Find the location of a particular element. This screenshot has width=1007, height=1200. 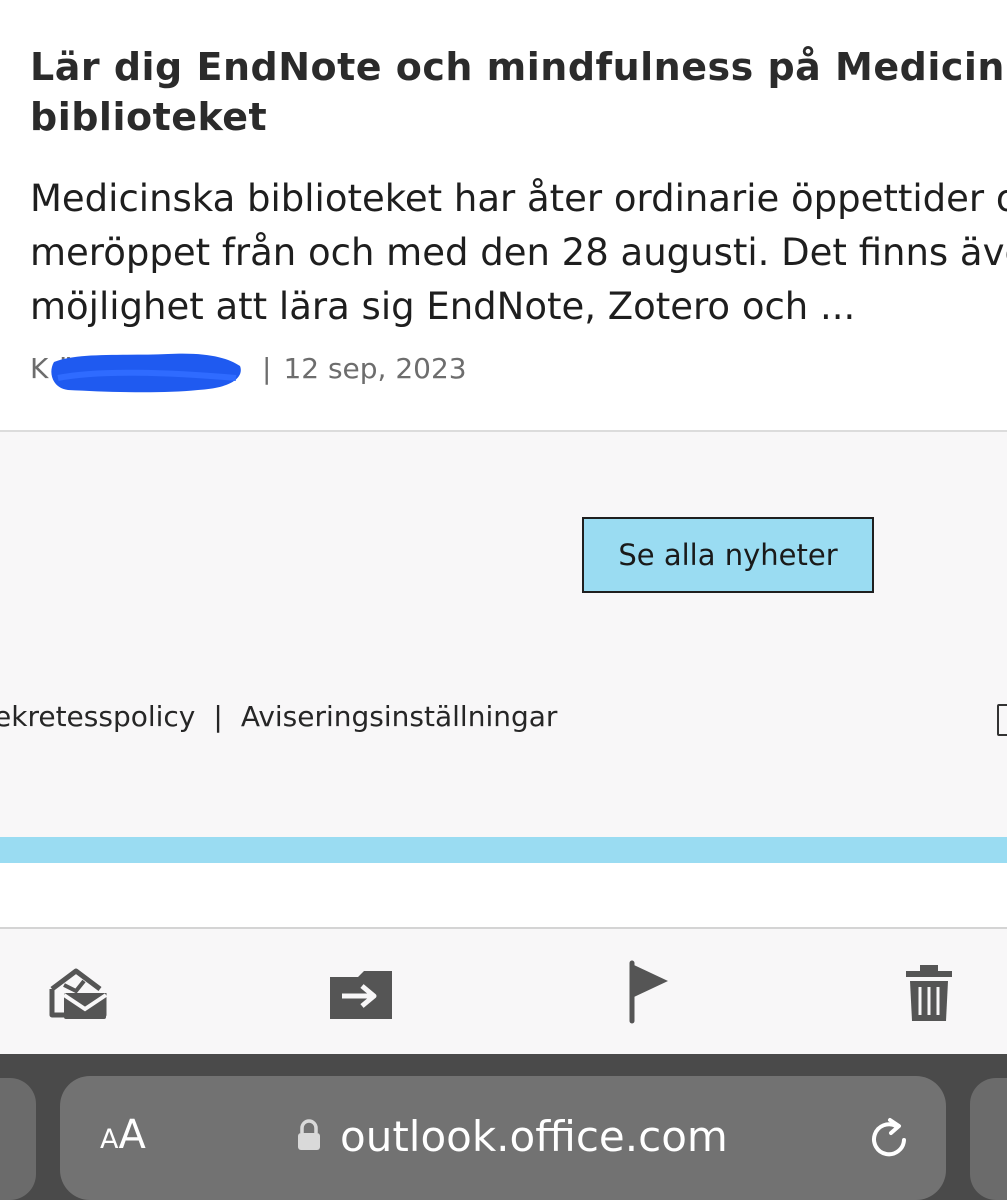

redaction-scribble is located at coordinates (146, 373).